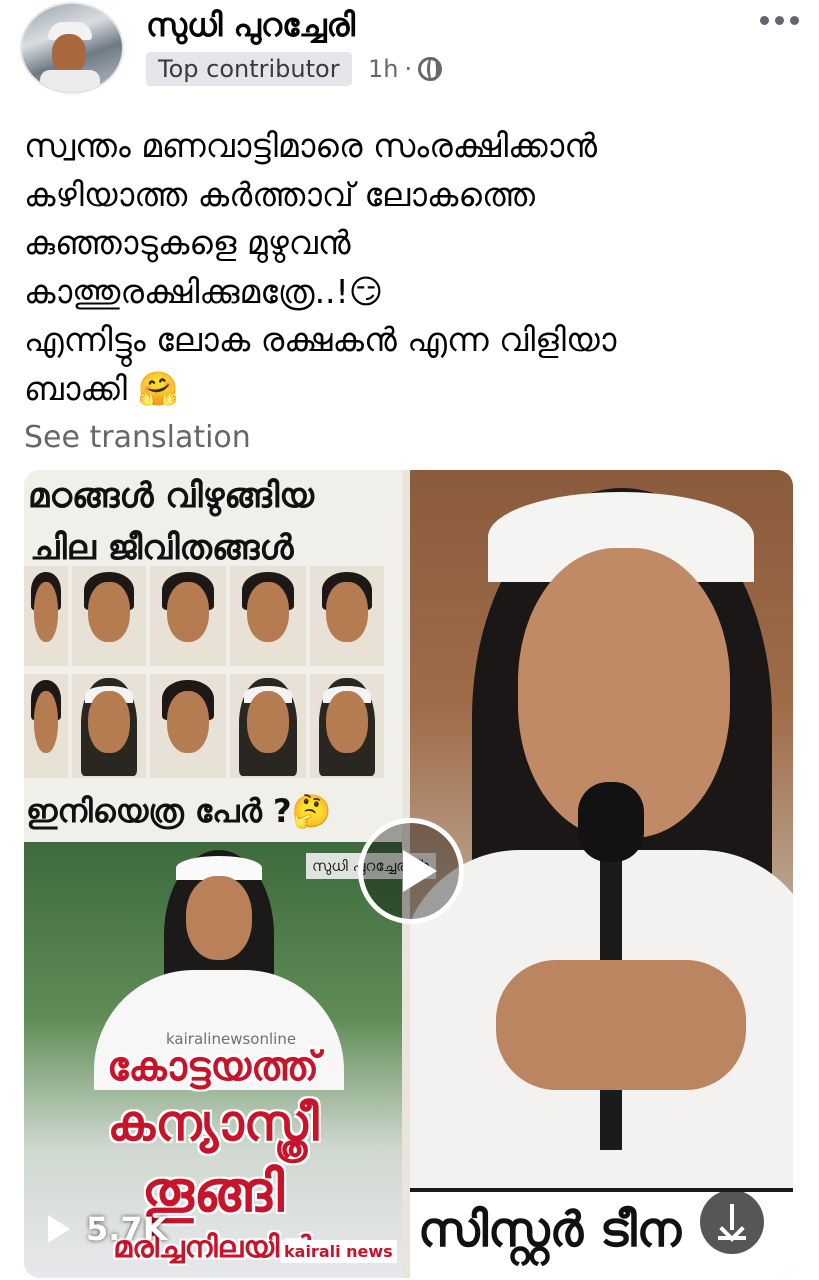 This screenshot has height=1280, width=819. I want to click on microphone, so click(611, 822).